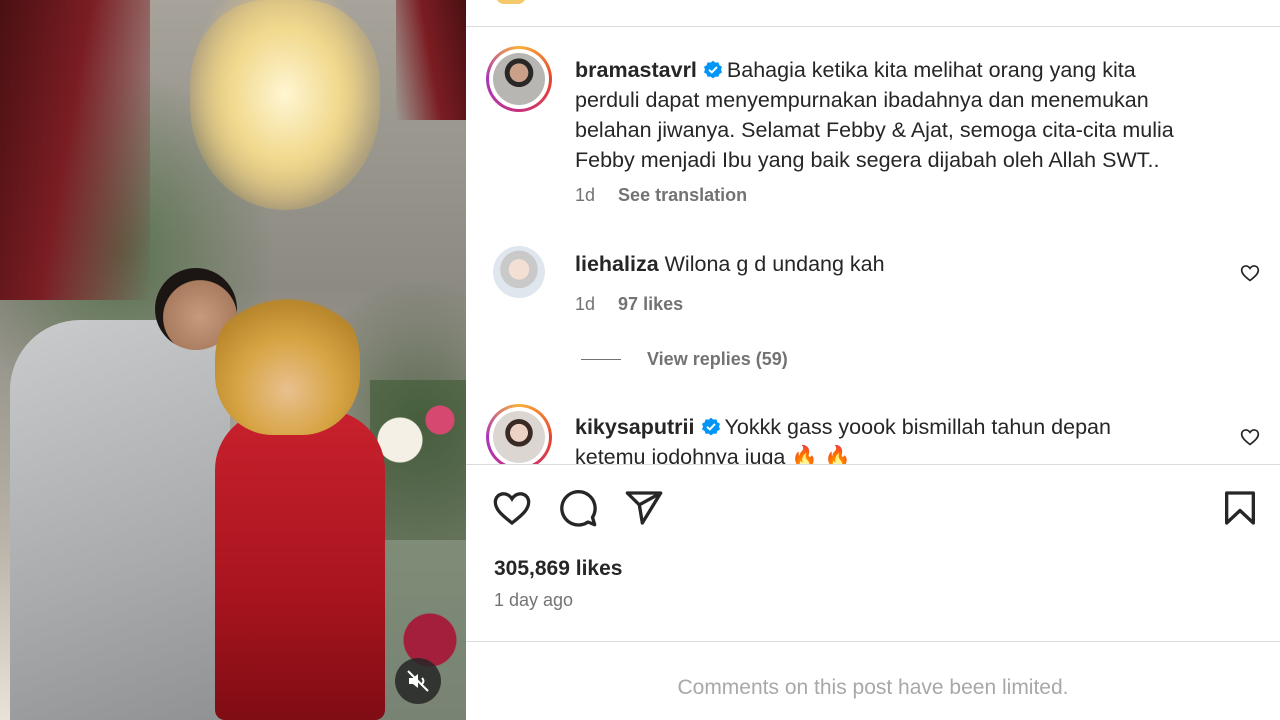 Image resolution: width=1280 pixels, height=720 pixels. Describe the element at coordinates (431, 60) in the screenshot. I see `curtain-right` at that location.